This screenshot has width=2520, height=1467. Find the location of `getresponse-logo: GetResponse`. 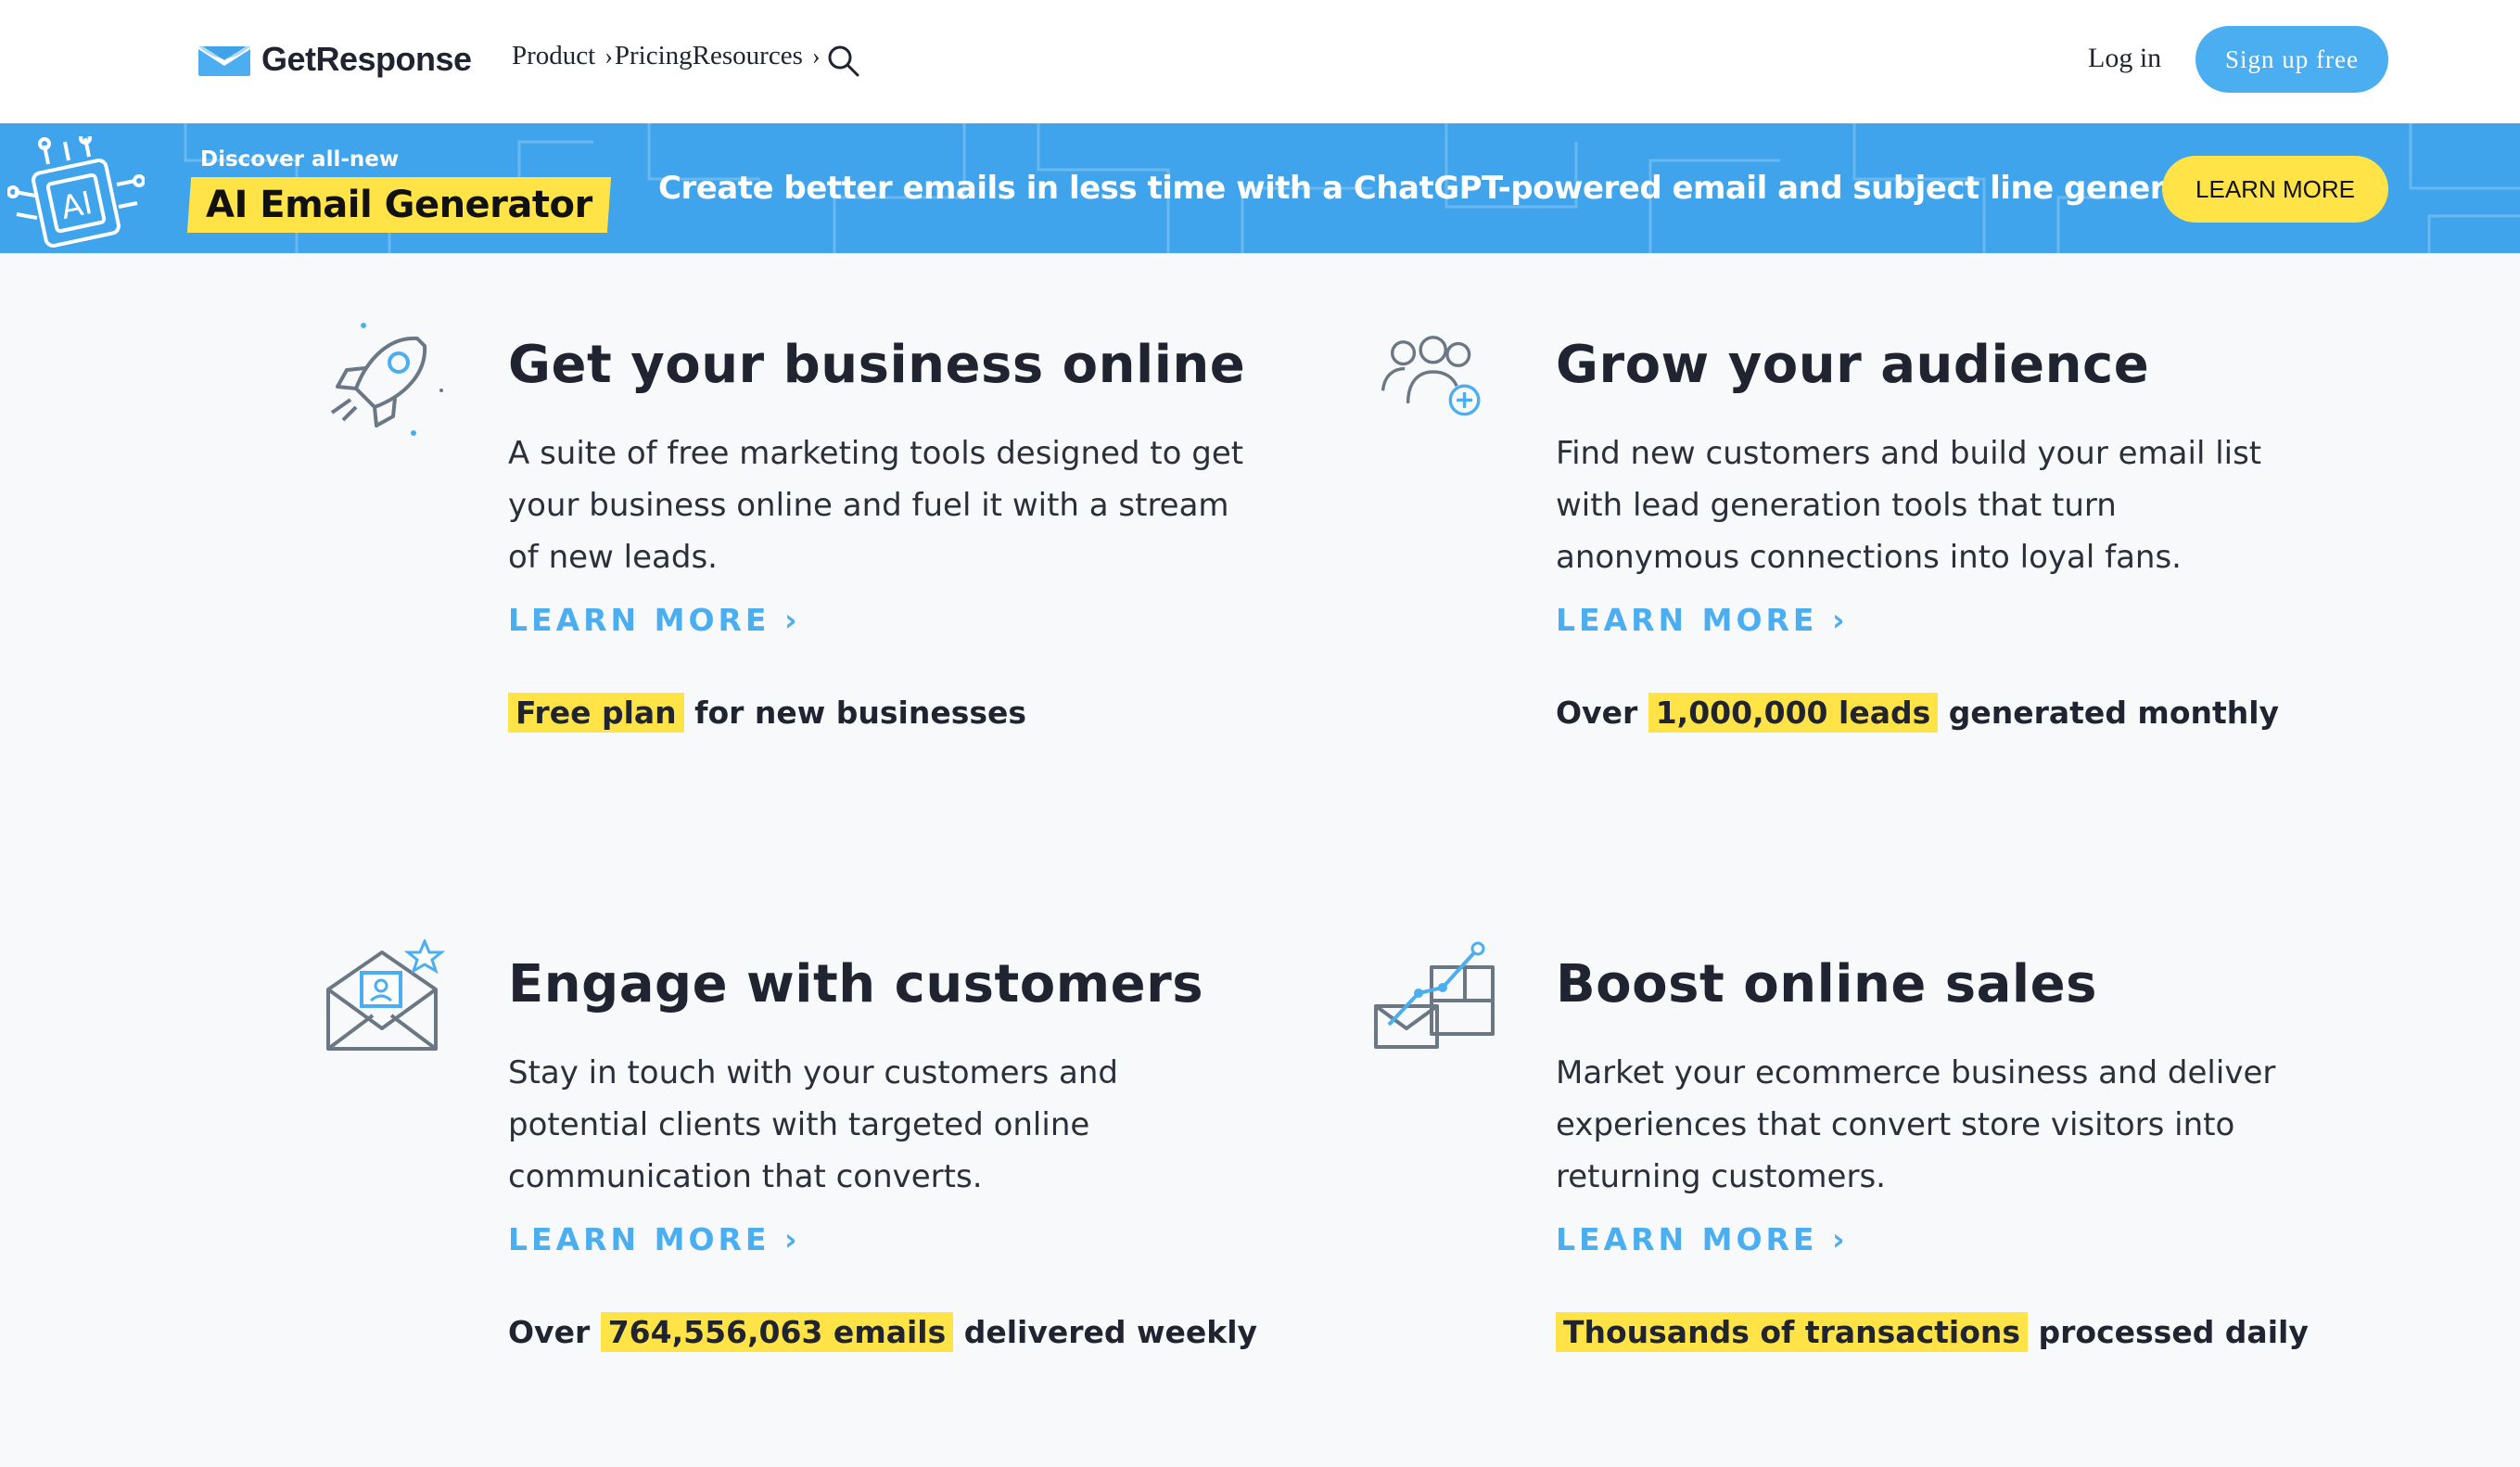

getresponse-logo: GetResponse is located at coordinates (335, 59).